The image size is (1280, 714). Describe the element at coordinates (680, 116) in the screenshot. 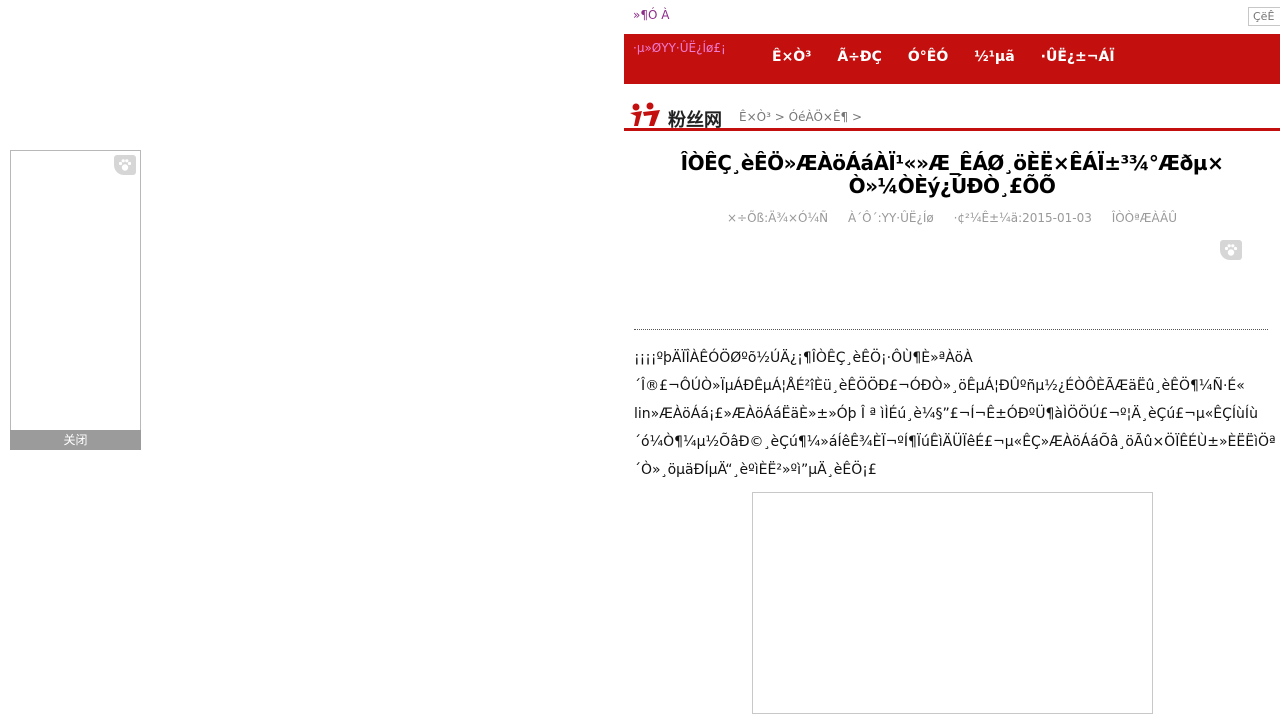

I see `site-logo: 粉丝网` at that location.